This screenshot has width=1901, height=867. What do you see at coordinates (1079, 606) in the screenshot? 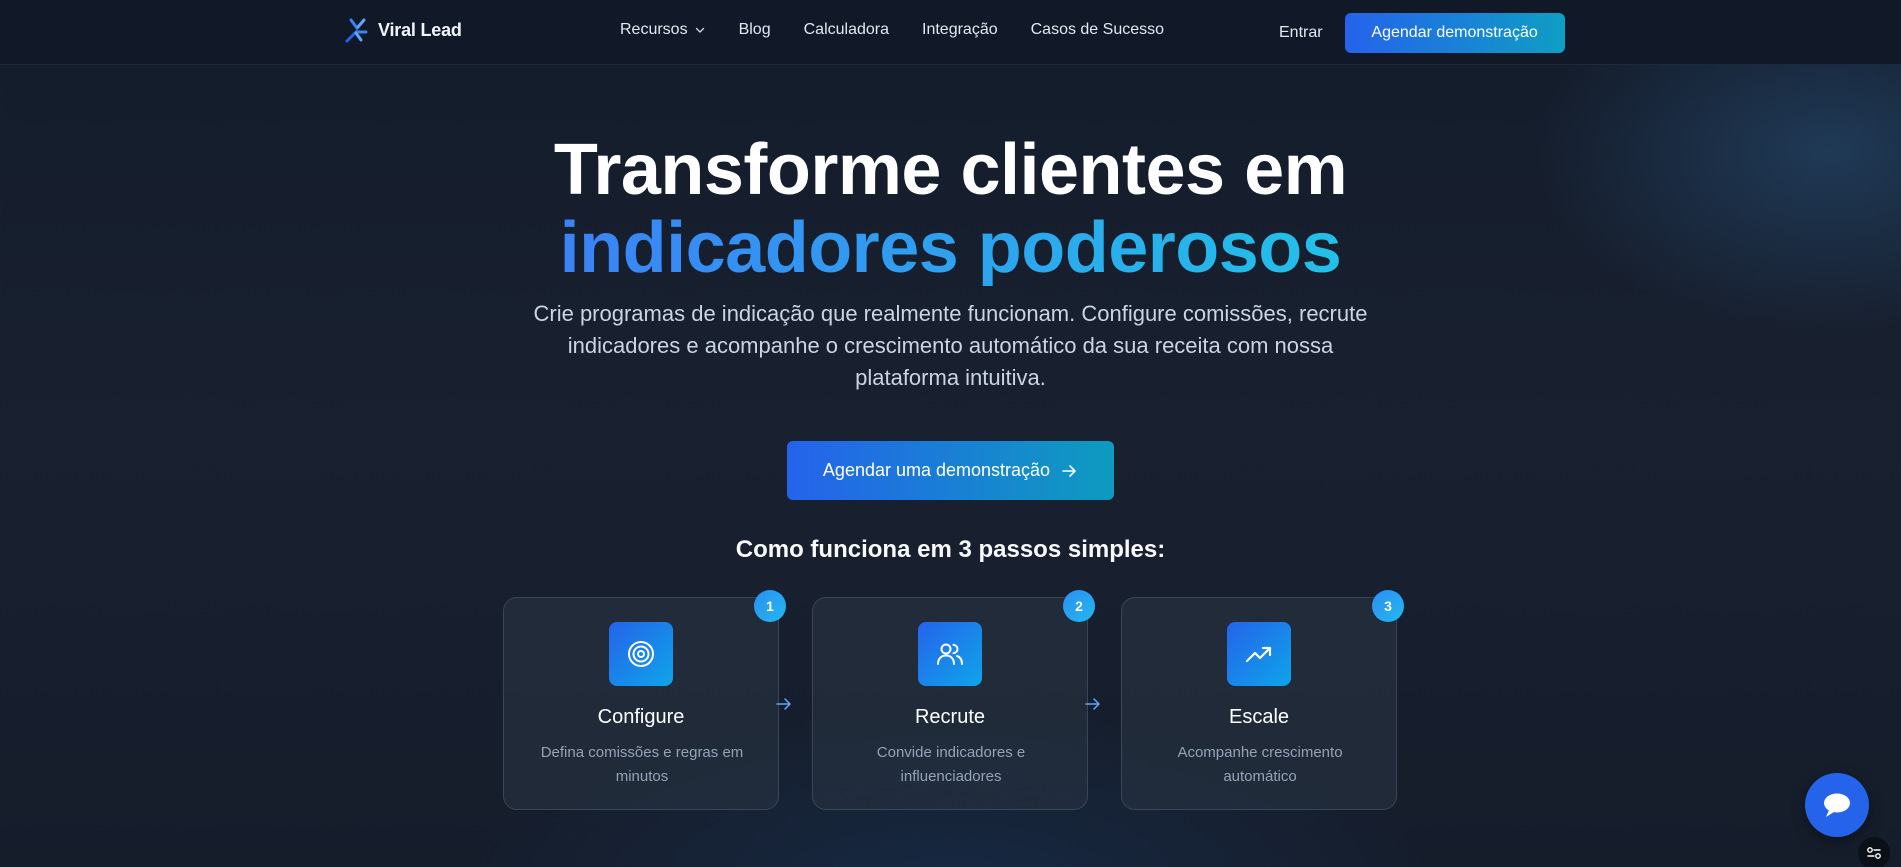
I see `step-number-badge: 2` at bounding box center [1079, 606].